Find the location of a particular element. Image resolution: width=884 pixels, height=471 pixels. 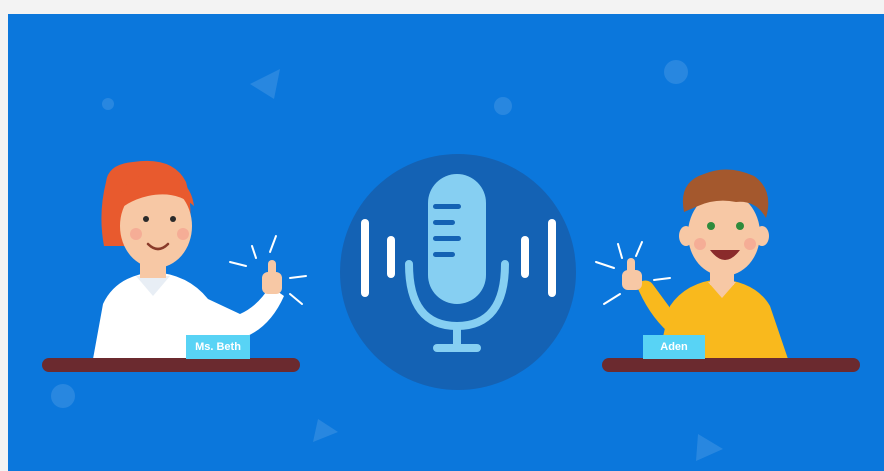

desk-right is located at coordinates (731, 365).